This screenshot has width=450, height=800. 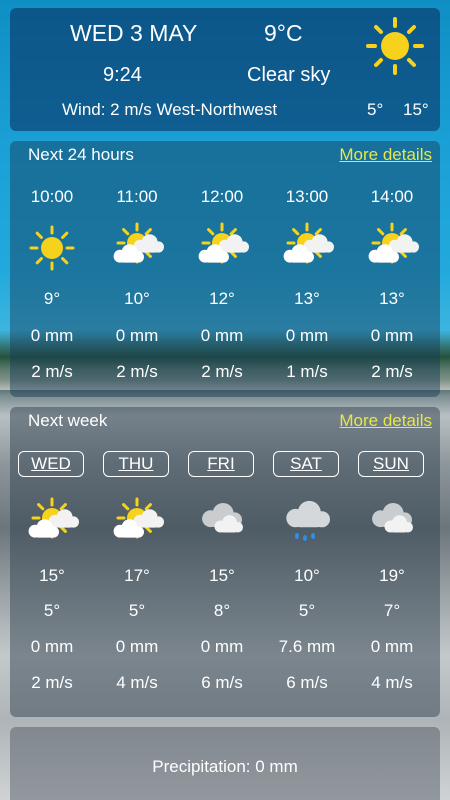 What do you see at coordinates (385, 155) in the screenshot?
I see `hours-more-details-link: More details` at bounding box center [385, 155].